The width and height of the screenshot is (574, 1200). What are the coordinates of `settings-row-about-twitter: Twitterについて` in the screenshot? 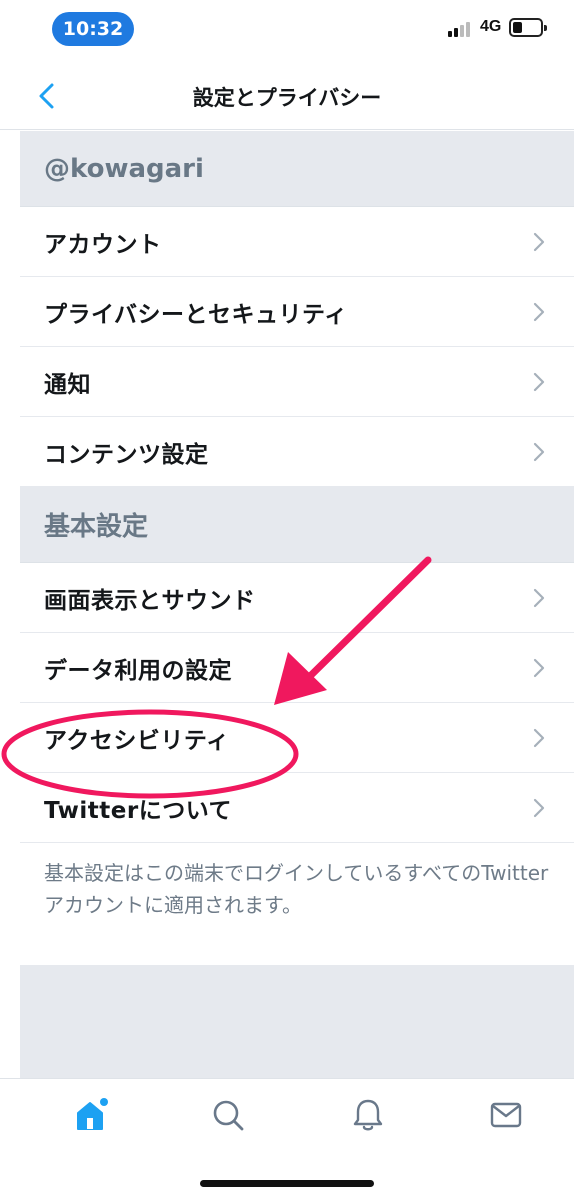 It's located at (297, 808).